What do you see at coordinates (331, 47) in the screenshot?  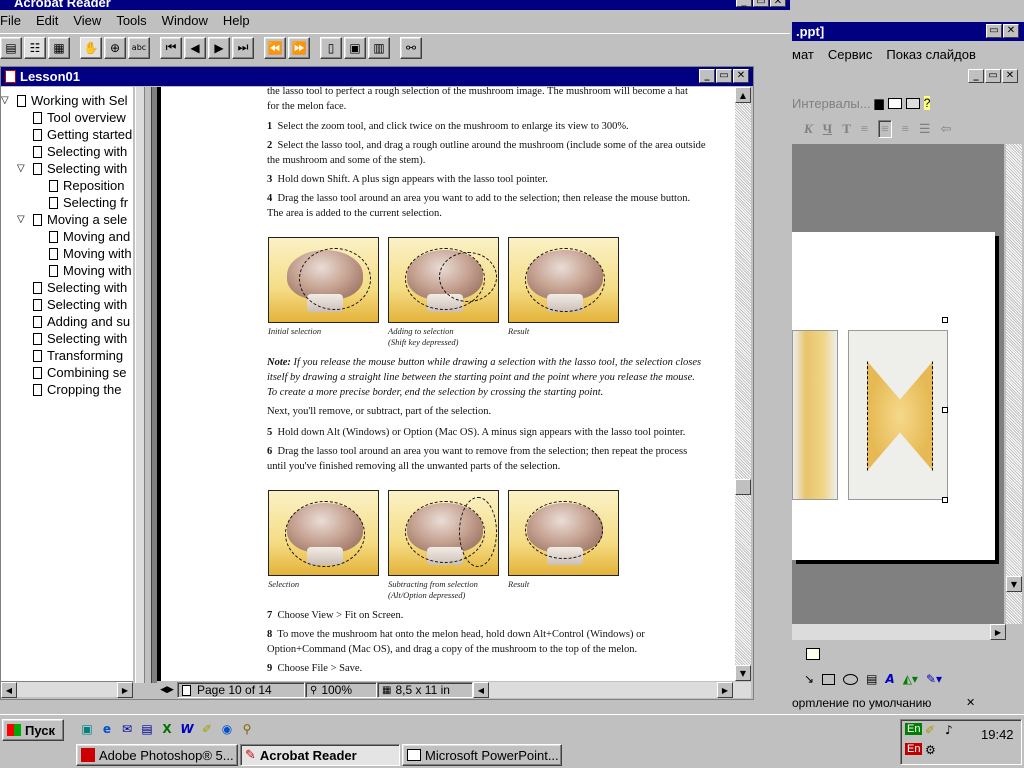 I see `actual-size-icon: ▯` at bounding box center [331, 47].